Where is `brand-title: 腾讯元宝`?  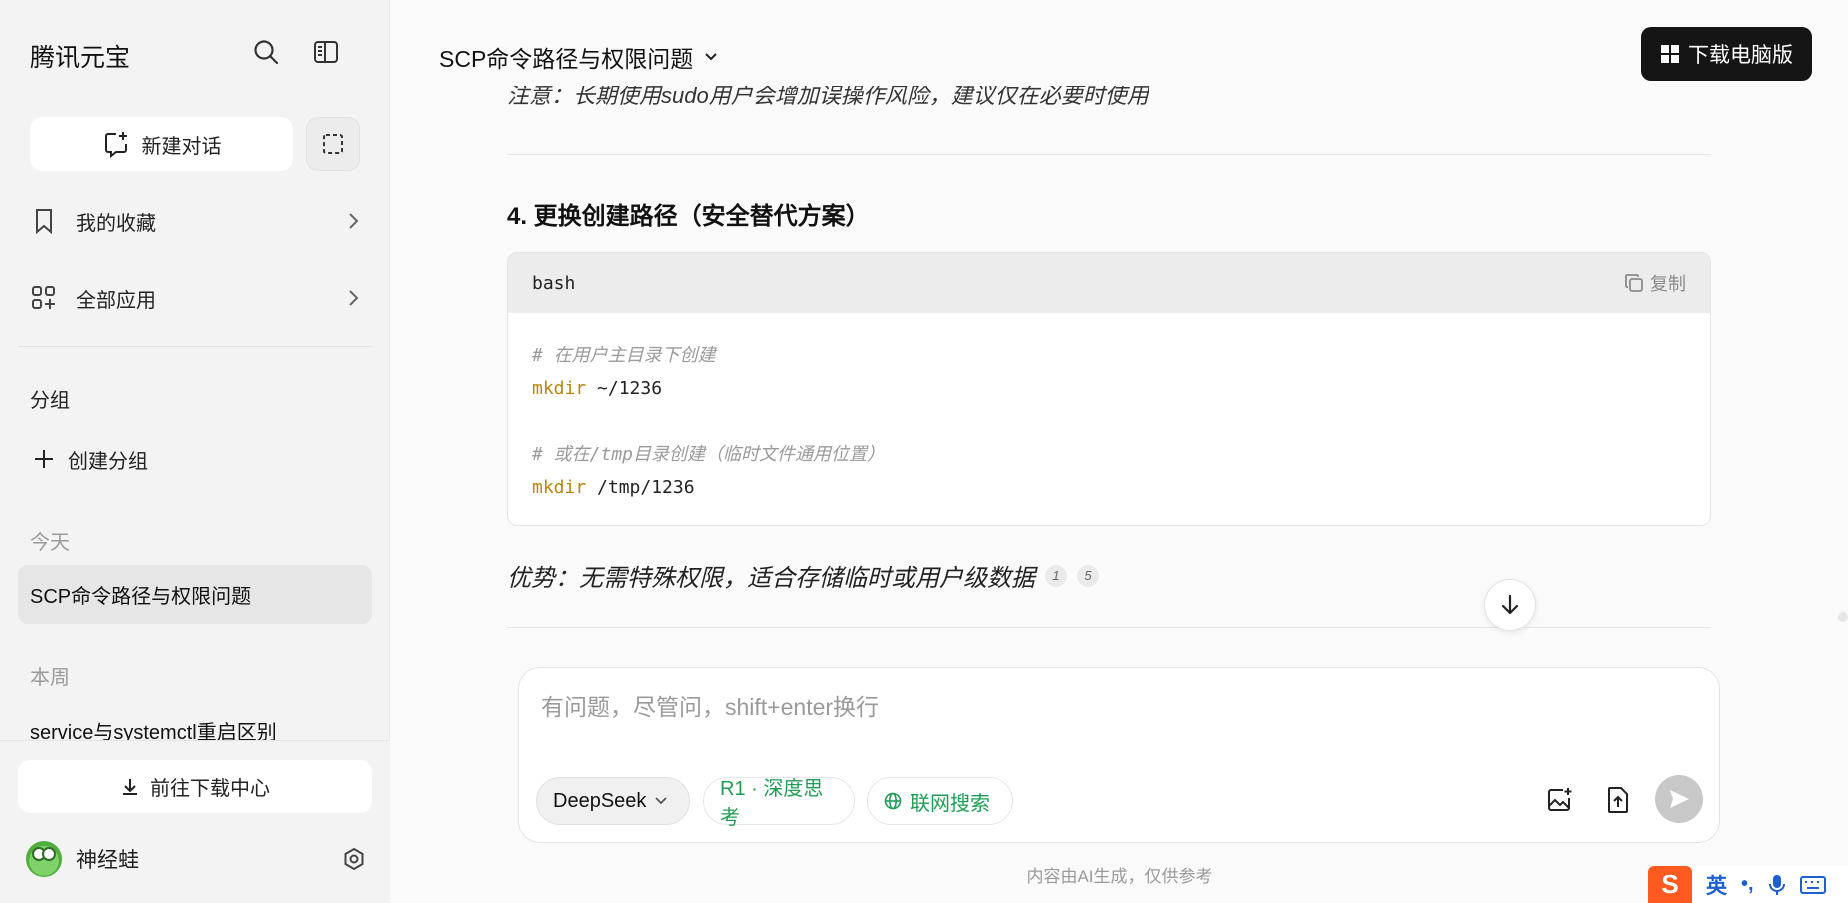
brand-title: 腾讯元宝 is located at coordinates (80, 58).